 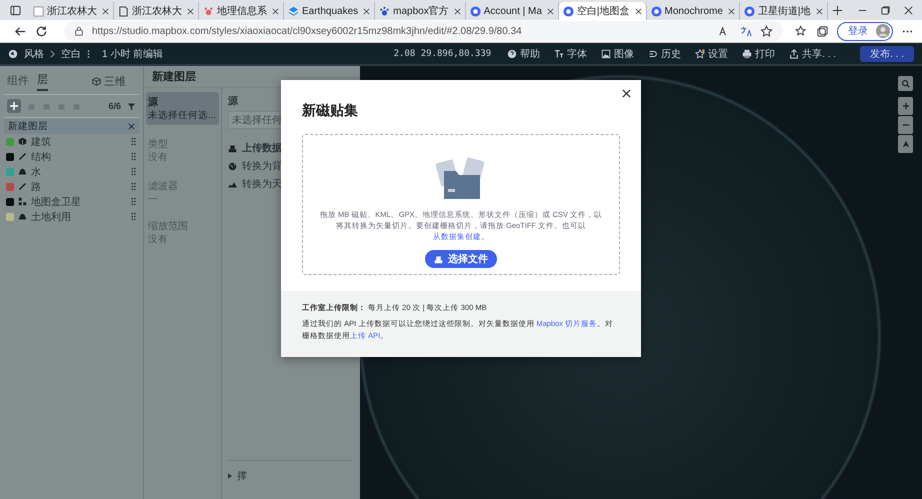 What do you see at coordinates (41, 142) in the screenshot?
I see `layer-name: 建筑` at bounding box center [41, 142].